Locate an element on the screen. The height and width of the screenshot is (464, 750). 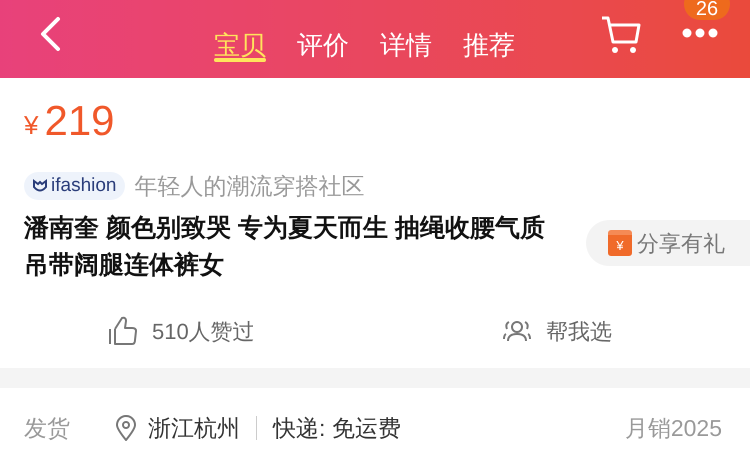
nav-tab: 详情 is located at coordinates (406, 39).